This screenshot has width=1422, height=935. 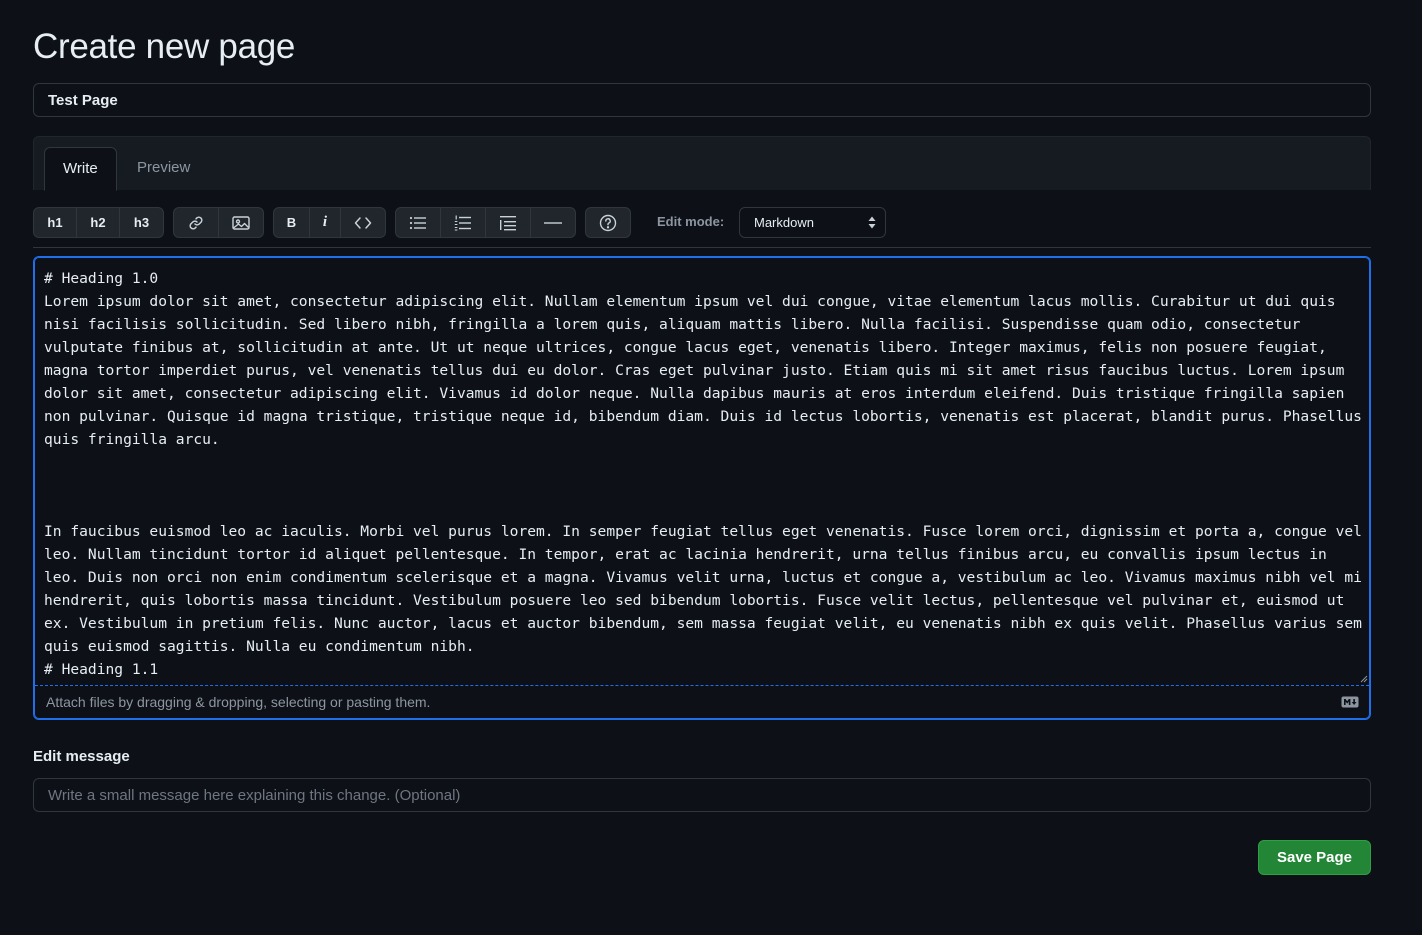 I want to click on horizontal-rule-icon, so click(x=553, y=222).